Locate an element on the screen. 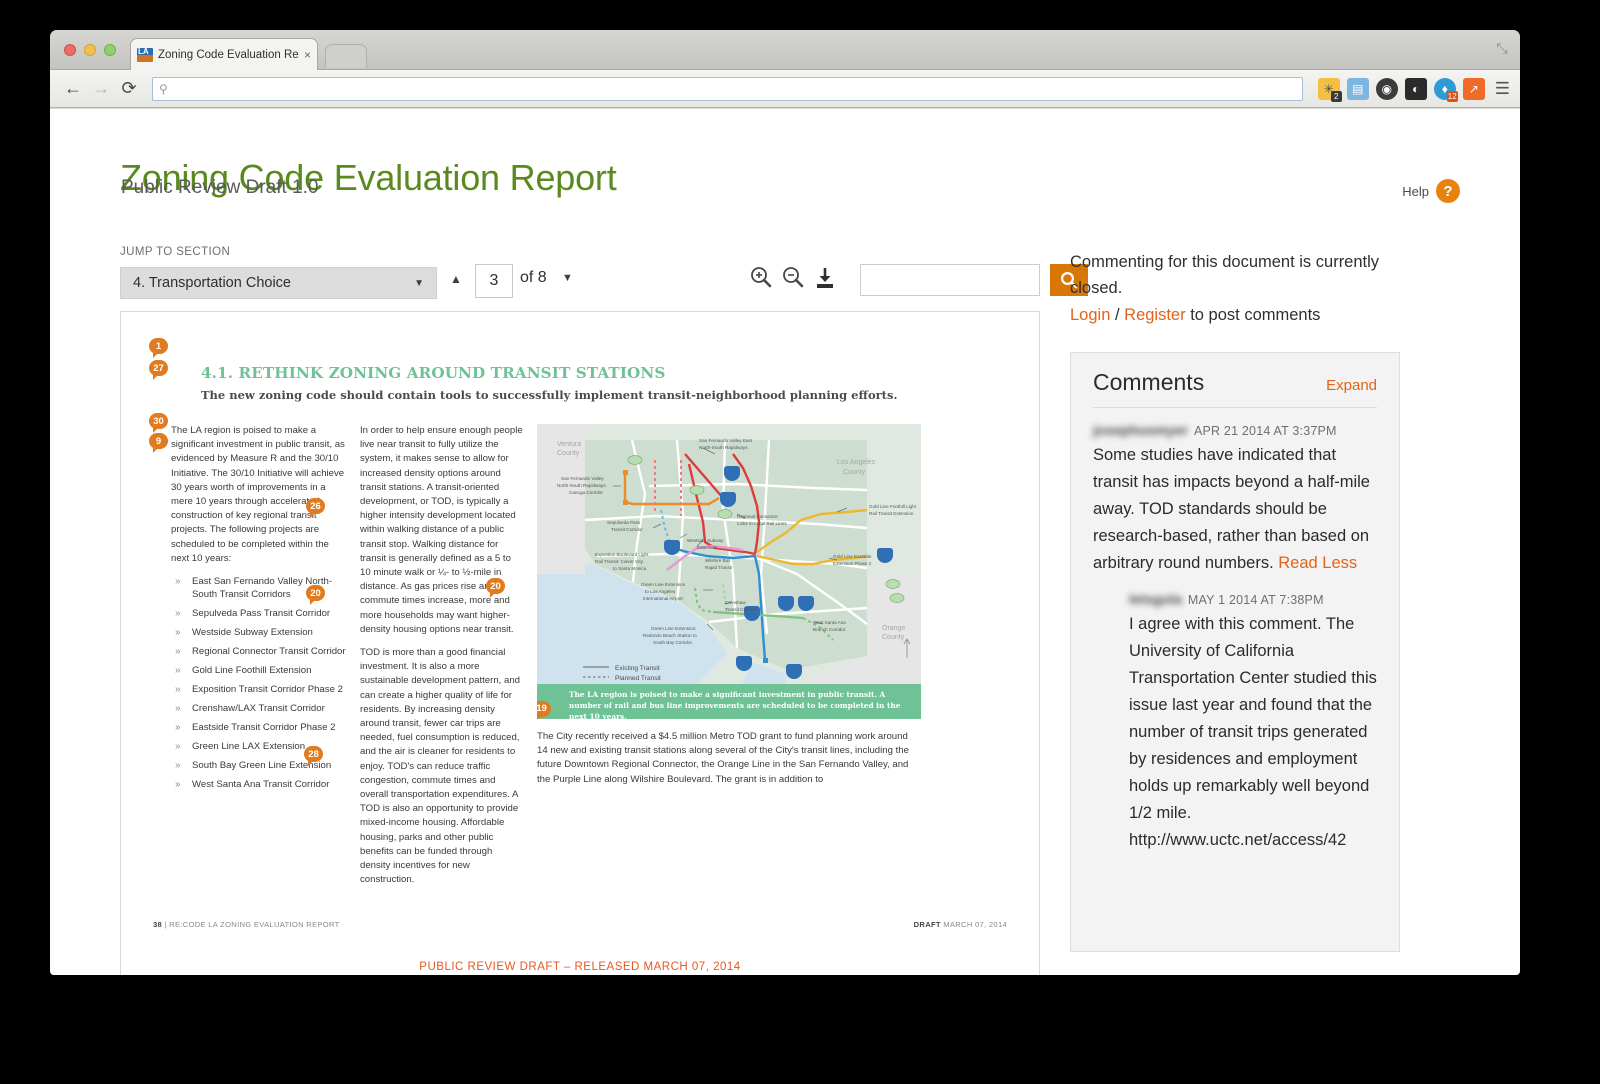  section-select: 4. Transportation Choice ▼ is located at coordinates (278, 283).